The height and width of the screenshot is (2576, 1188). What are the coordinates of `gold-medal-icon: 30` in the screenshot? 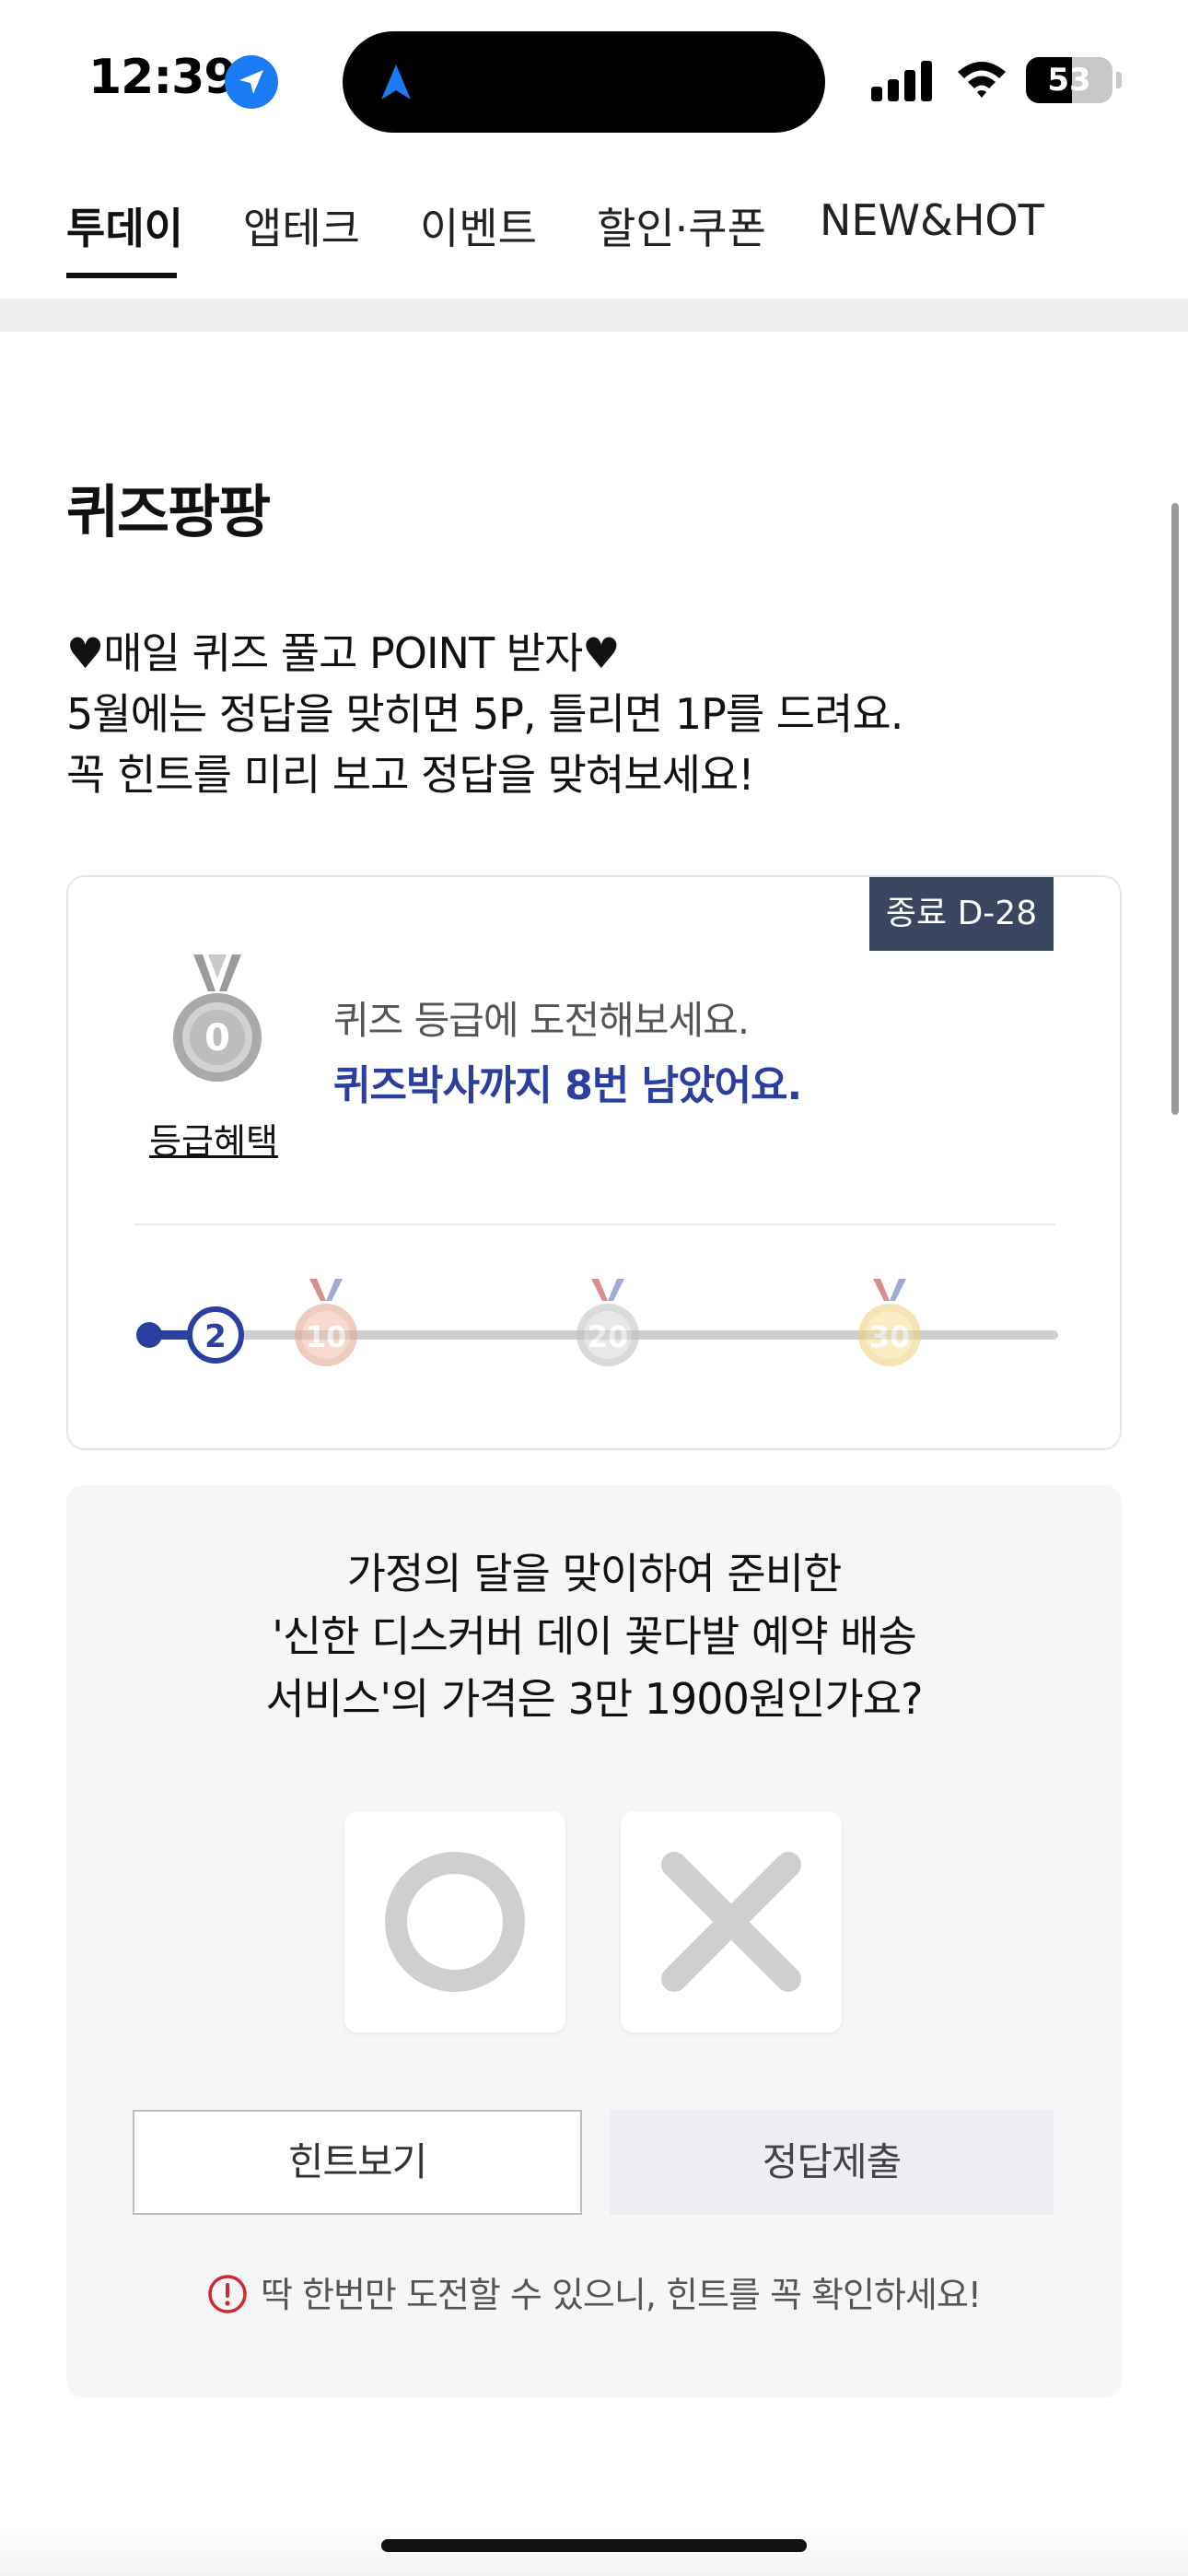 It's located at (889, 1322).